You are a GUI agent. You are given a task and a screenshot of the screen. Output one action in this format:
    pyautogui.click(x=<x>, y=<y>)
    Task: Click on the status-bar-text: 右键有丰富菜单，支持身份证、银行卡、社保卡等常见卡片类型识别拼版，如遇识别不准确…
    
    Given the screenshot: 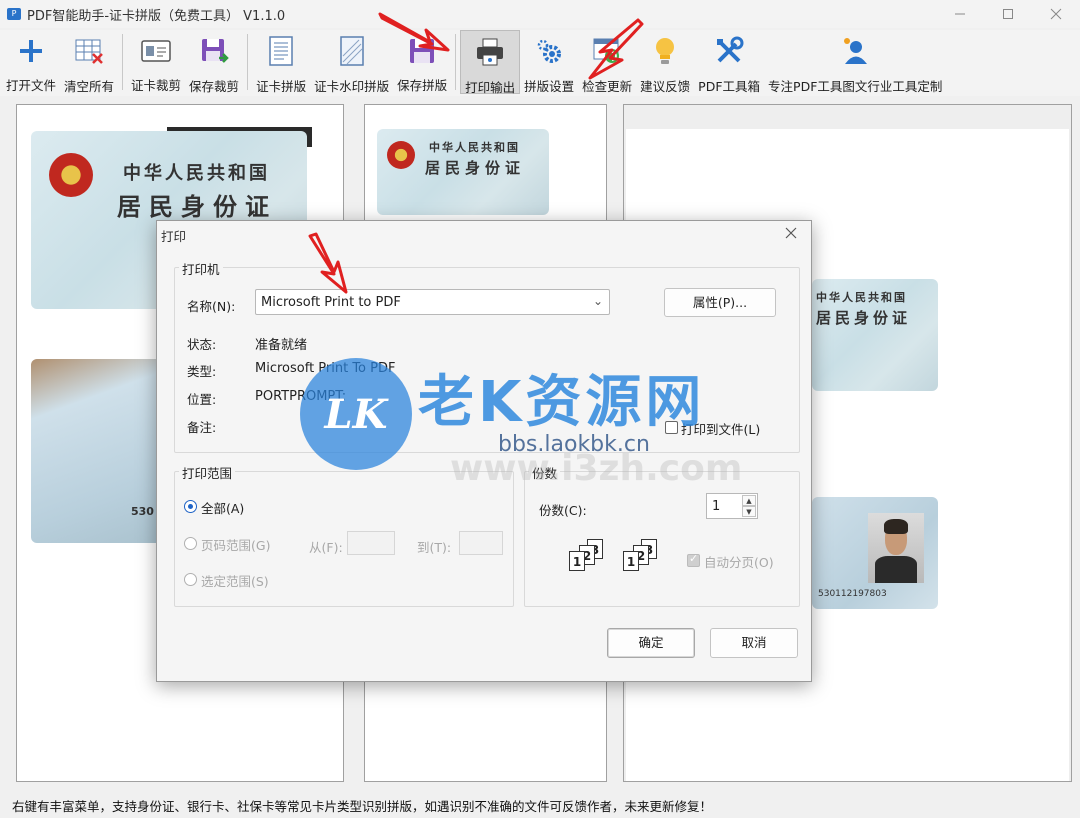 What is the action you would take?
    pyautogui.click(x=362, y=806)
    